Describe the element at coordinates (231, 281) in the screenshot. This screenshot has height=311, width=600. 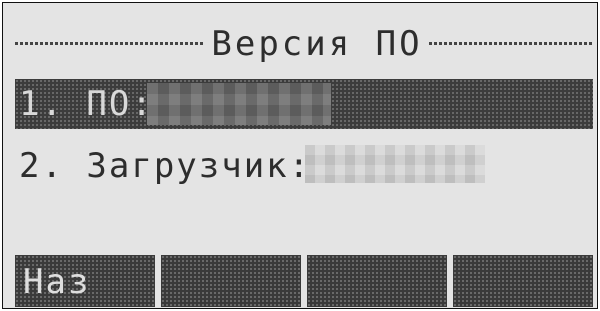
I see `softkey-2-button` at that location.